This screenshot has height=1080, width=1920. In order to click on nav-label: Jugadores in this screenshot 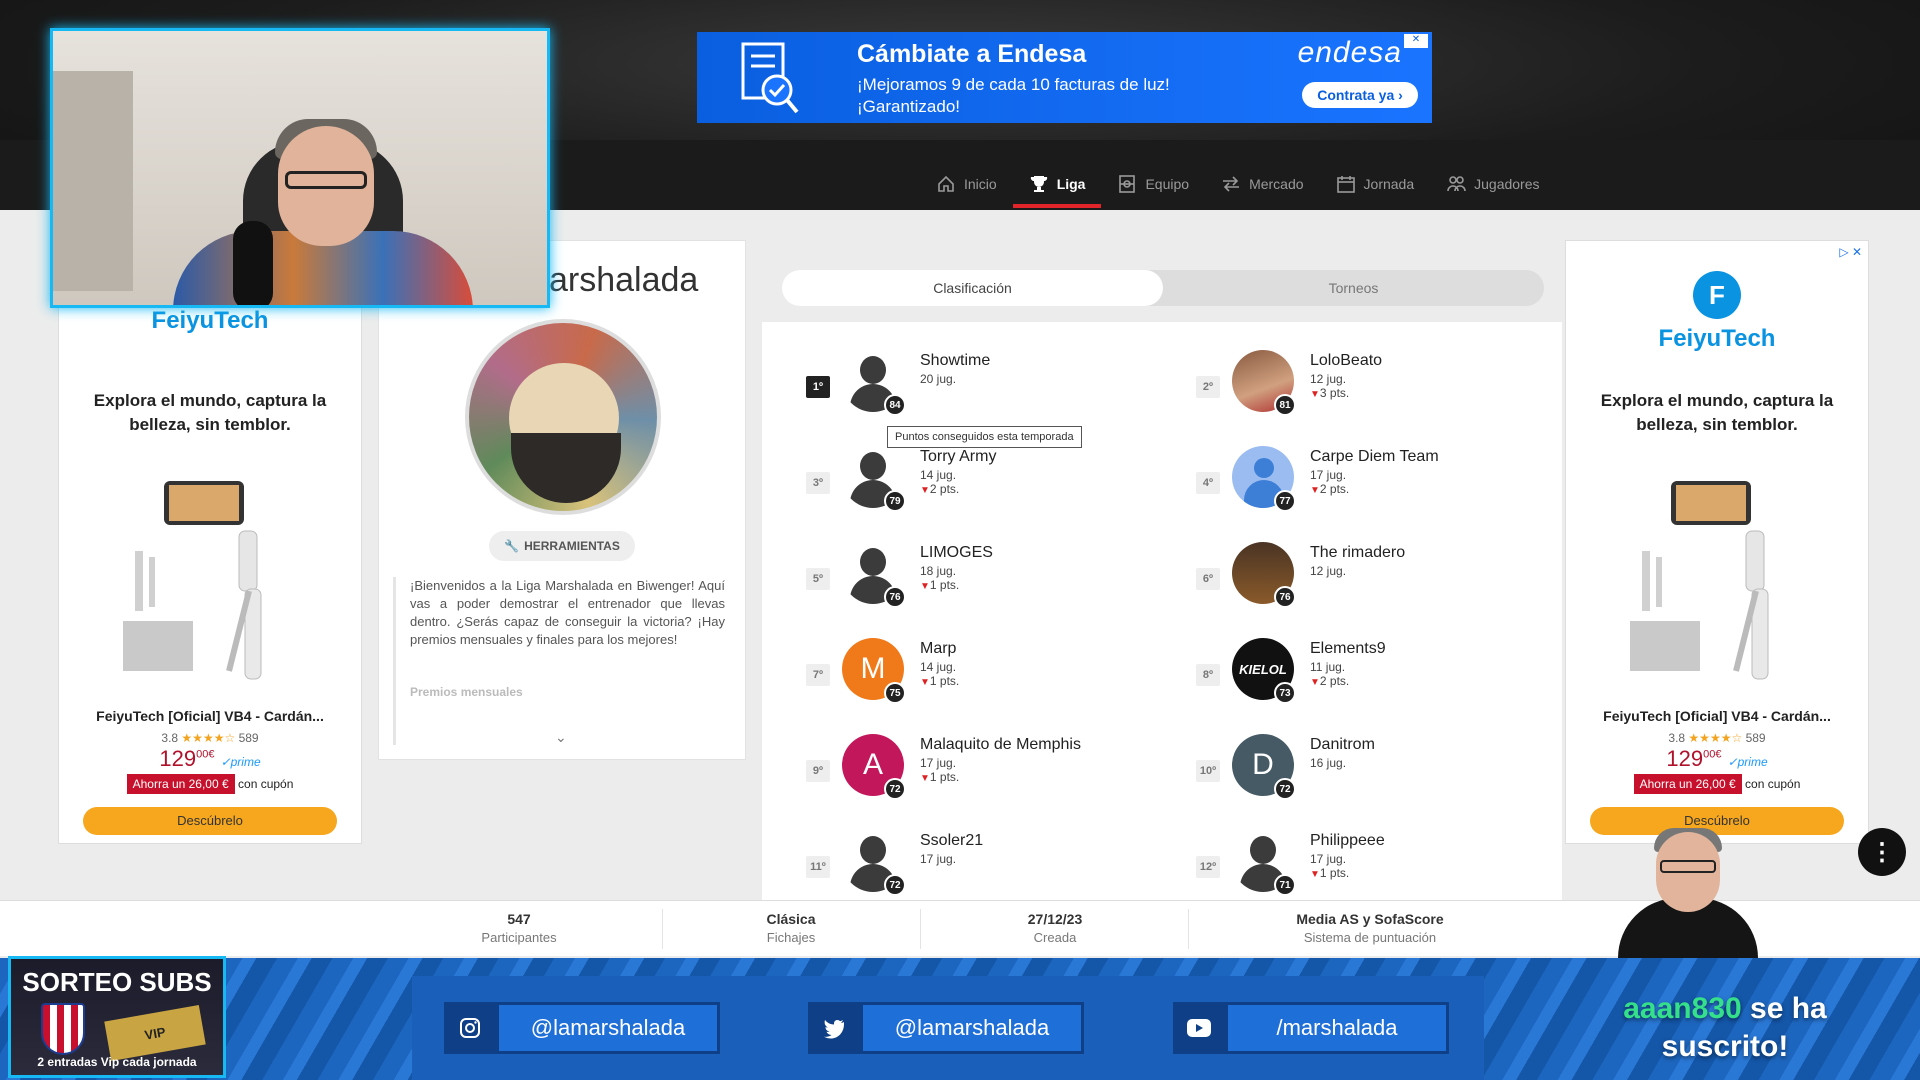, I will do `click(1507, 184)`.